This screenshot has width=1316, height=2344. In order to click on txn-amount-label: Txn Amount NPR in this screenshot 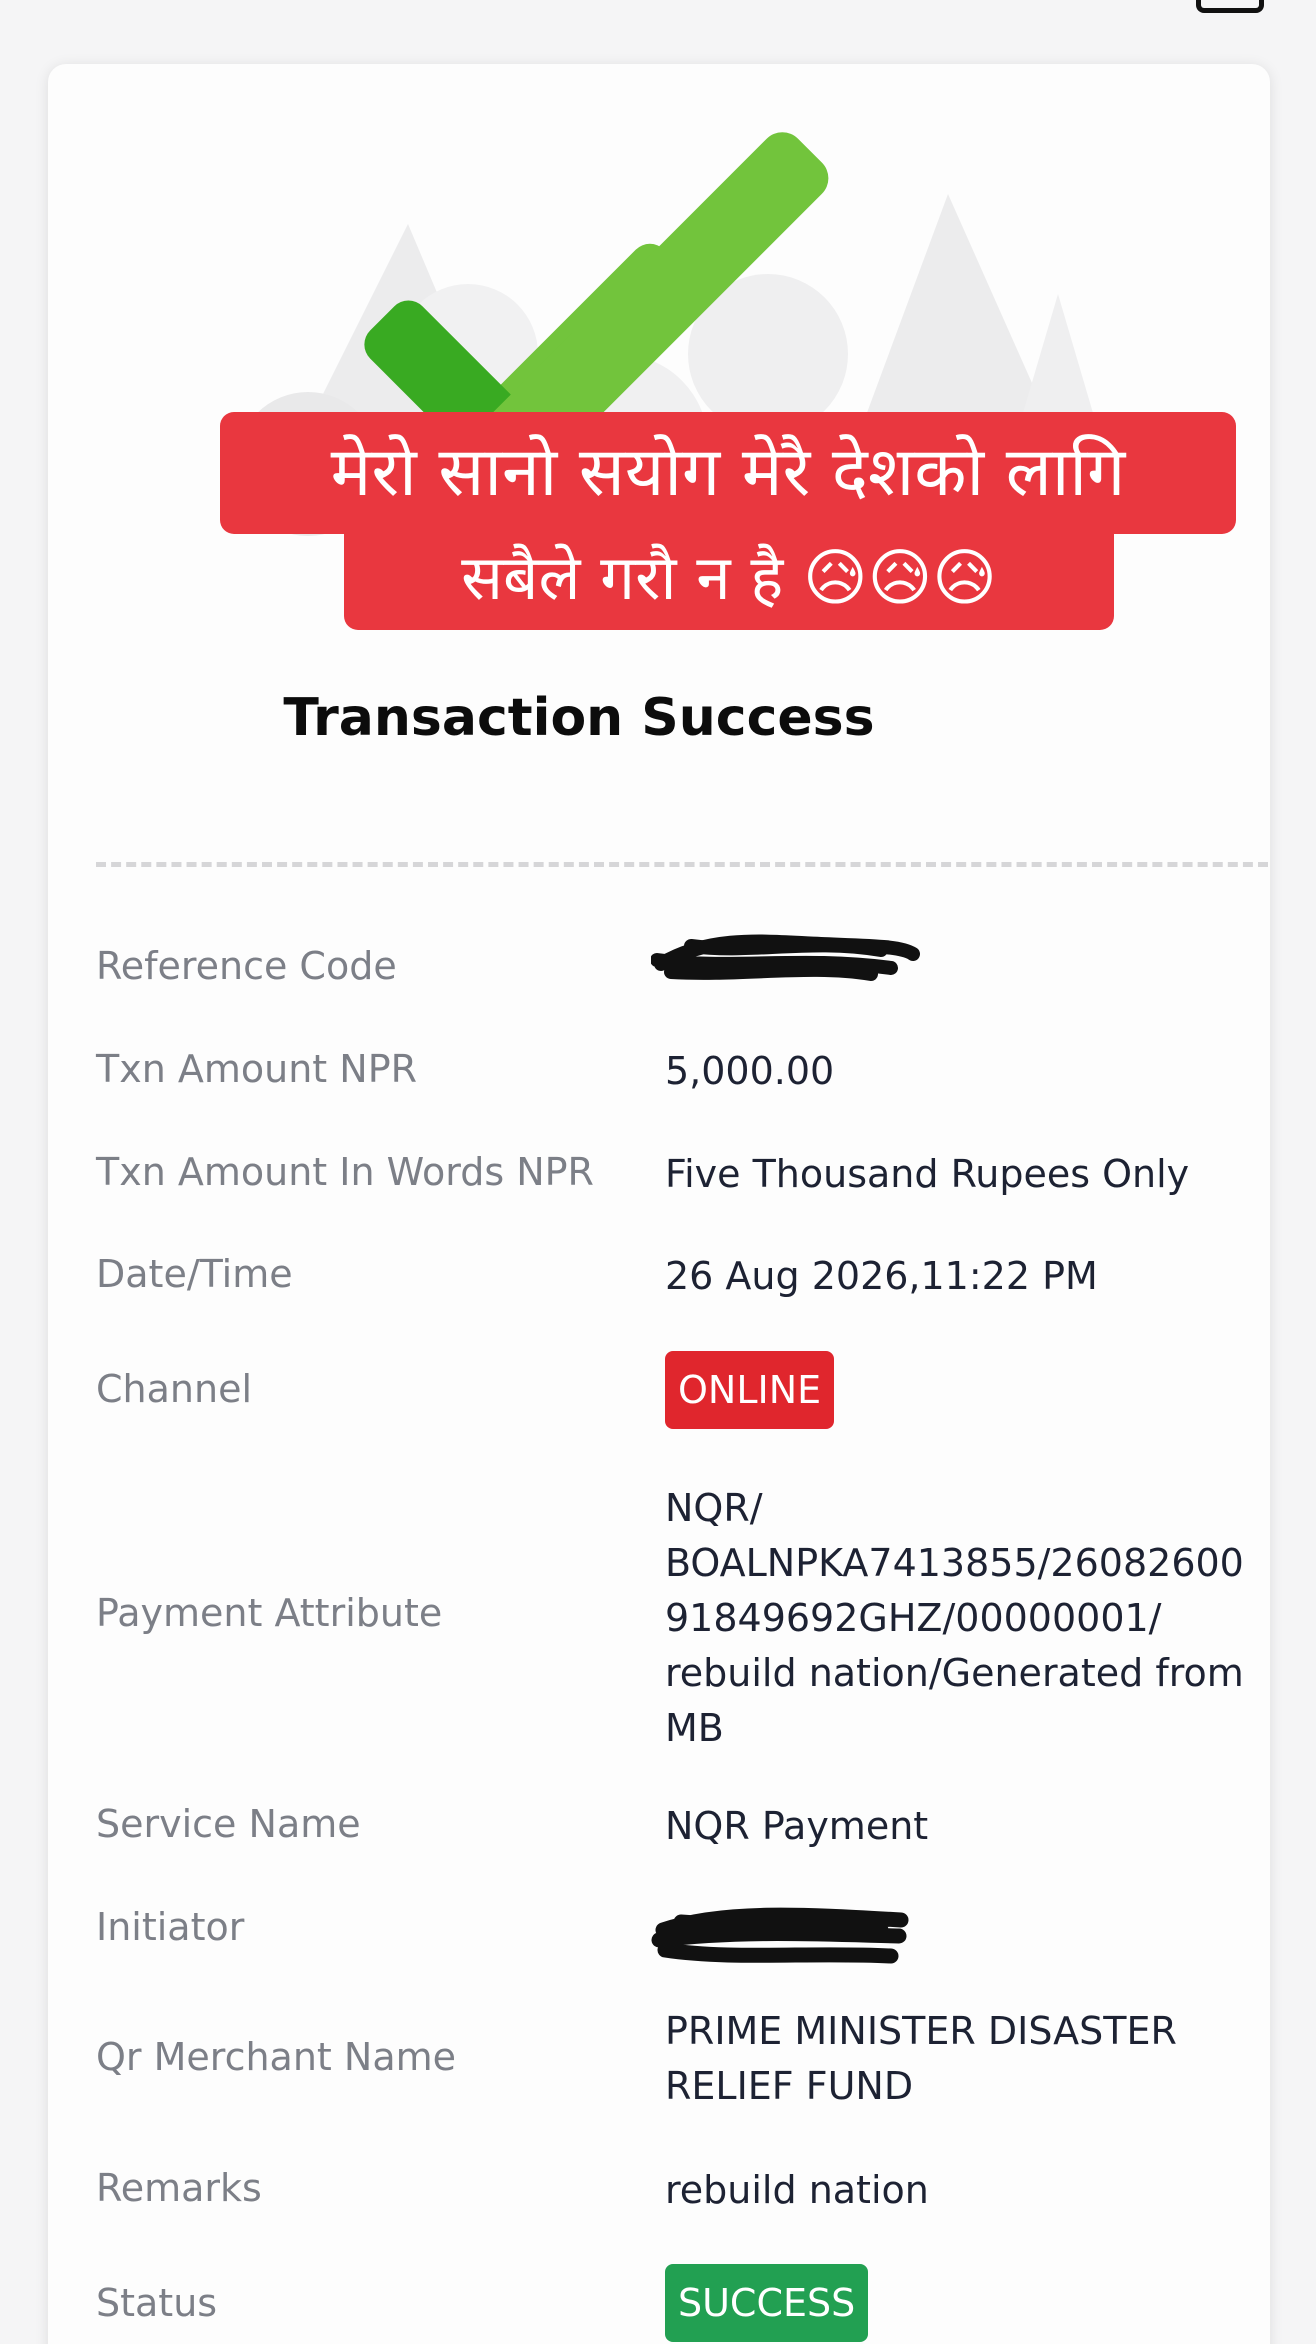, I will do `click(257, 1069)`.